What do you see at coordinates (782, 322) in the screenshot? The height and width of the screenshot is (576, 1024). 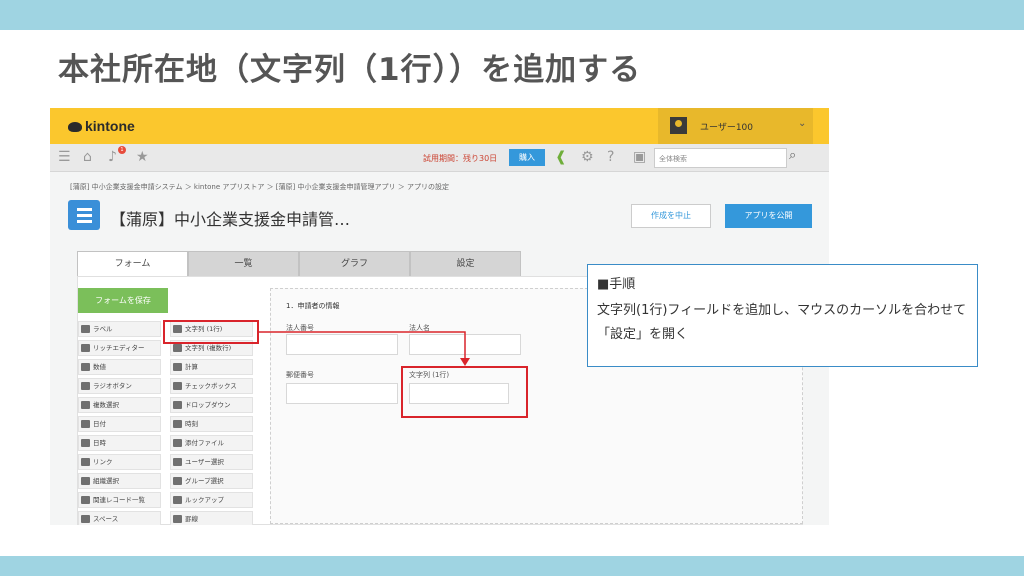 I see `callout-body: 文字列(1行)フィールドを追加し、マウスのカーソルを合わせて「設定」を開く` at bounding box center [782, 322].